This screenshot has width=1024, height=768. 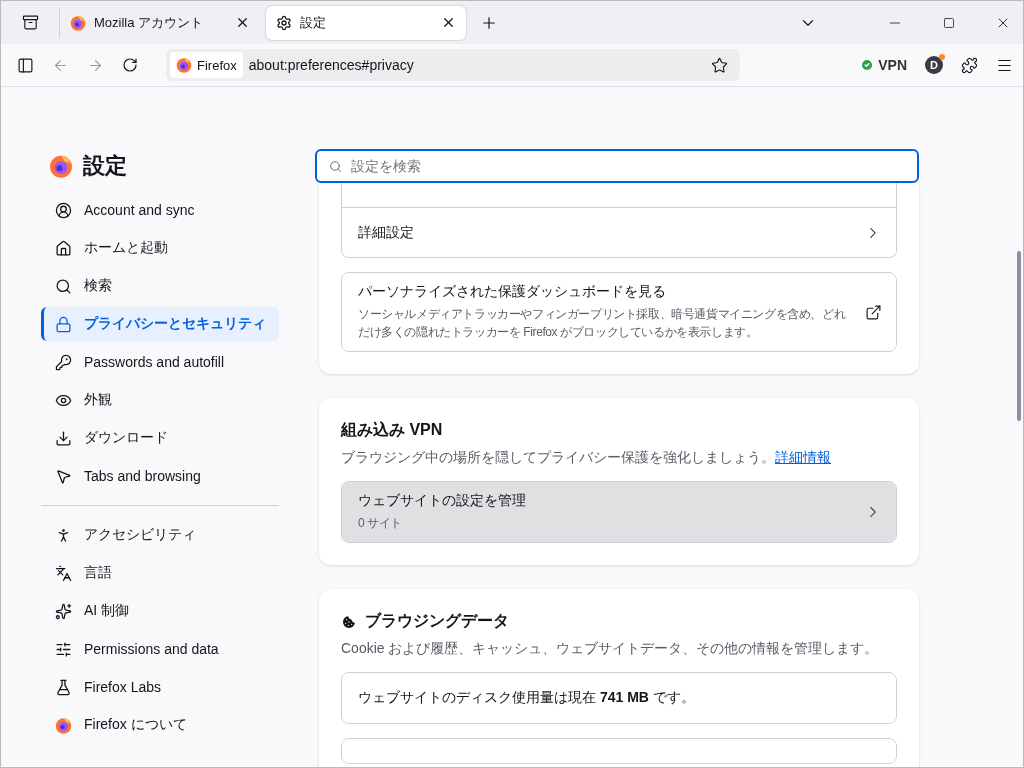 I want to click on check-icon, so click(x=867, y=65).